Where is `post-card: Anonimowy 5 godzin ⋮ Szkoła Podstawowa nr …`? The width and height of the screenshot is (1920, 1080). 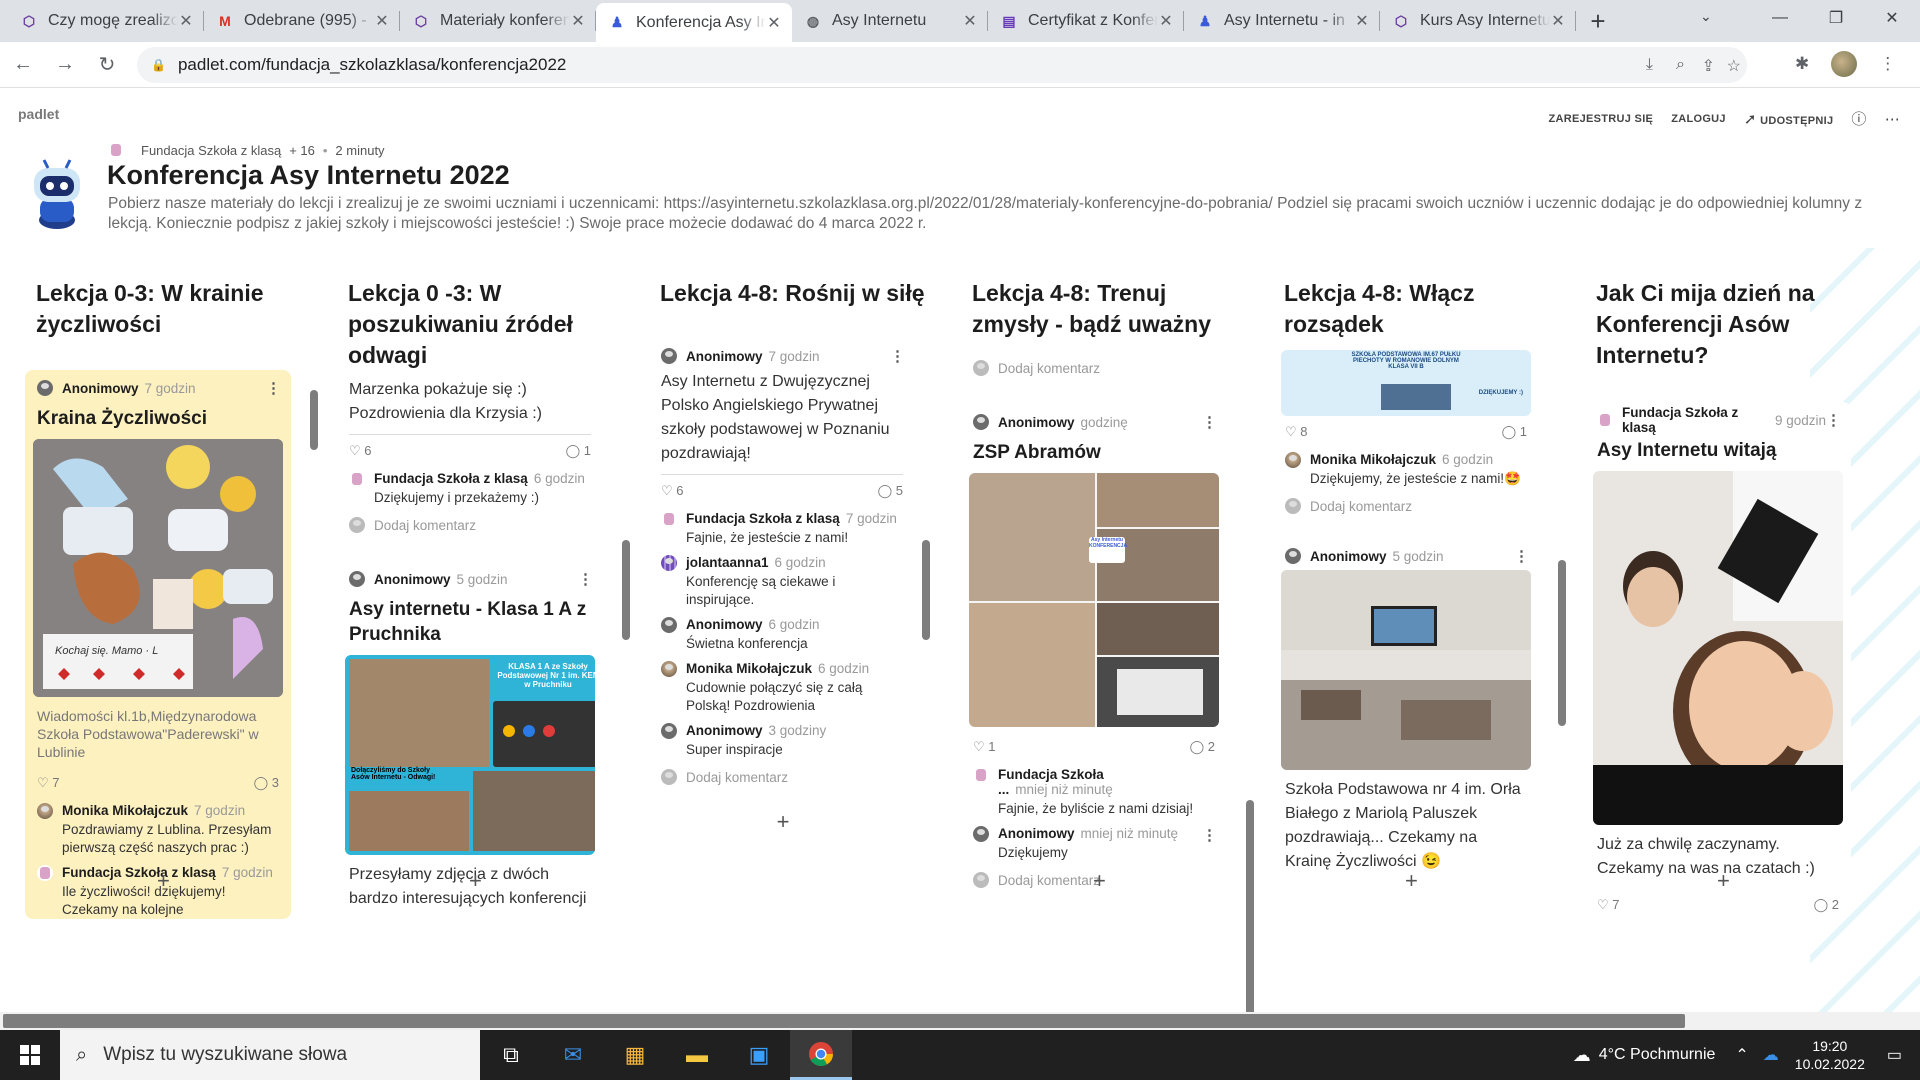
post-card: Anonimowy 5 godzin ⋮ Szkoła Podstawowa nr … is located at coordinates (1406, 710).